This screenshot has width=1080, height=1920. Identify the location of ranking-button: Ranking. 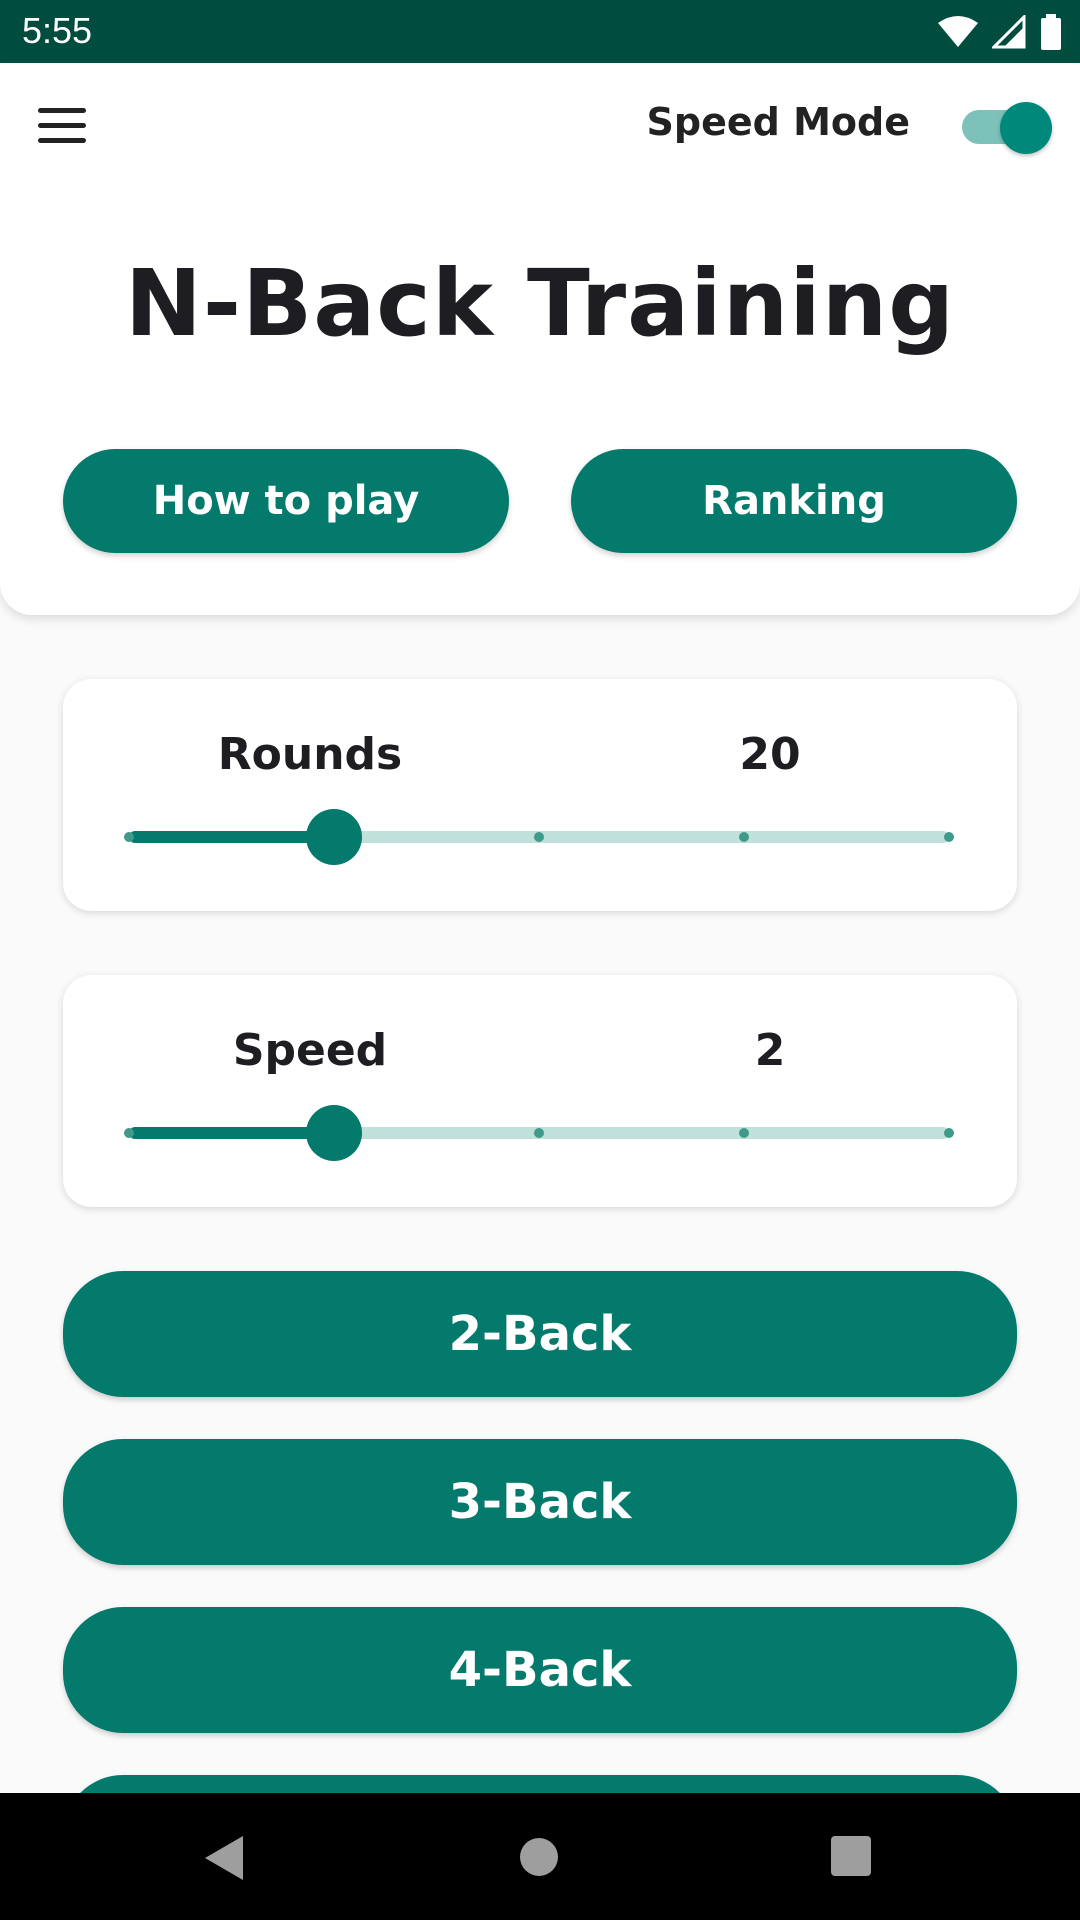
(794, 501).